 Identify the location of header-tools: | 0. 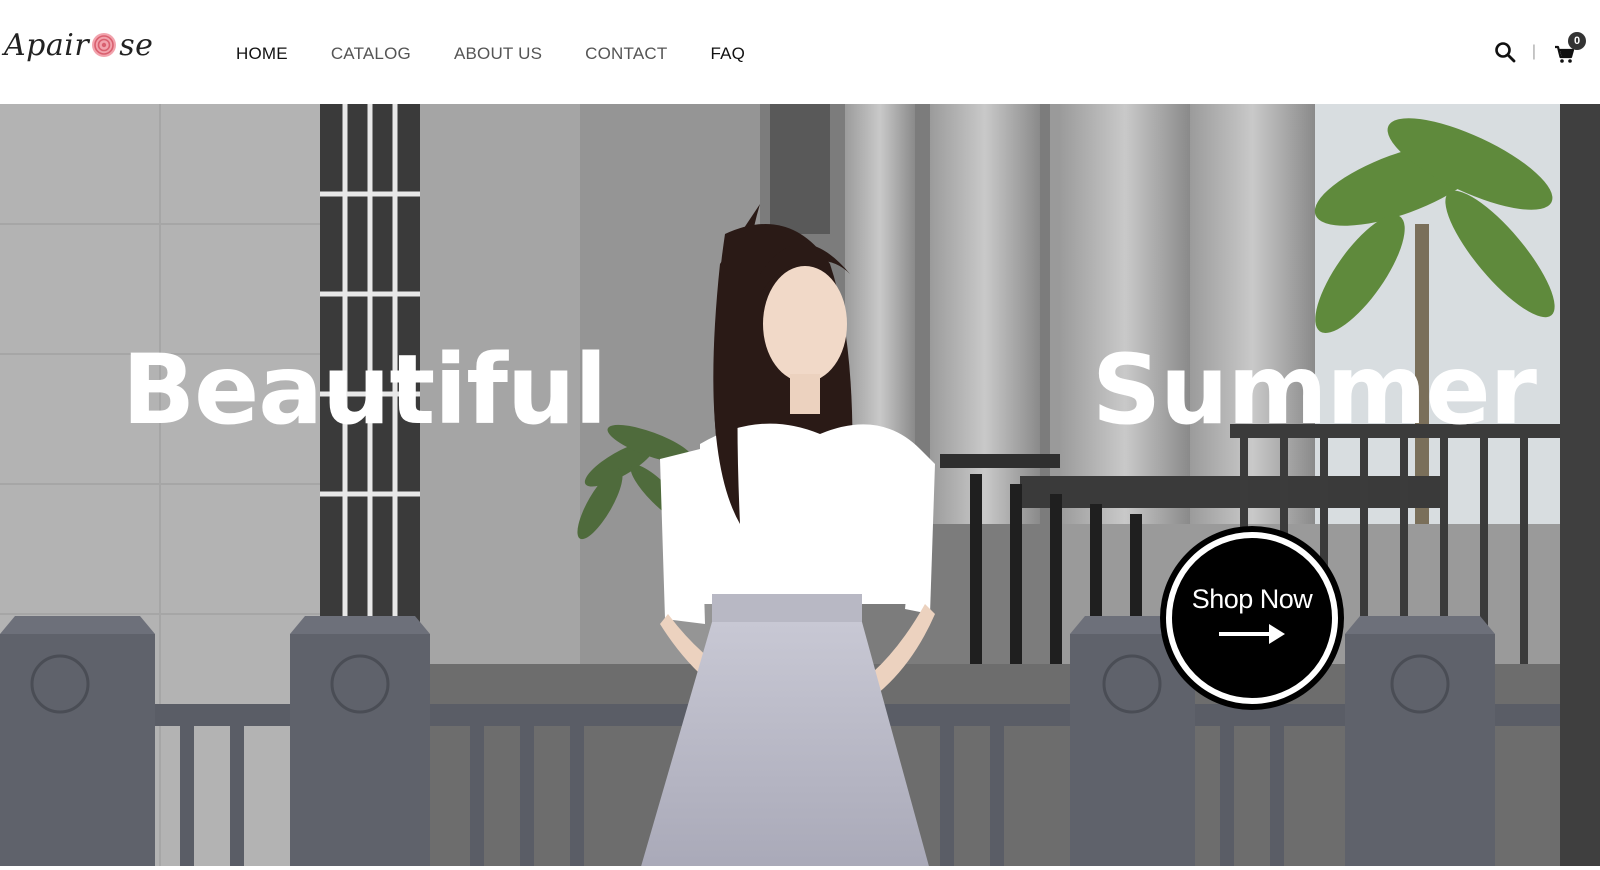
(1540, 48).